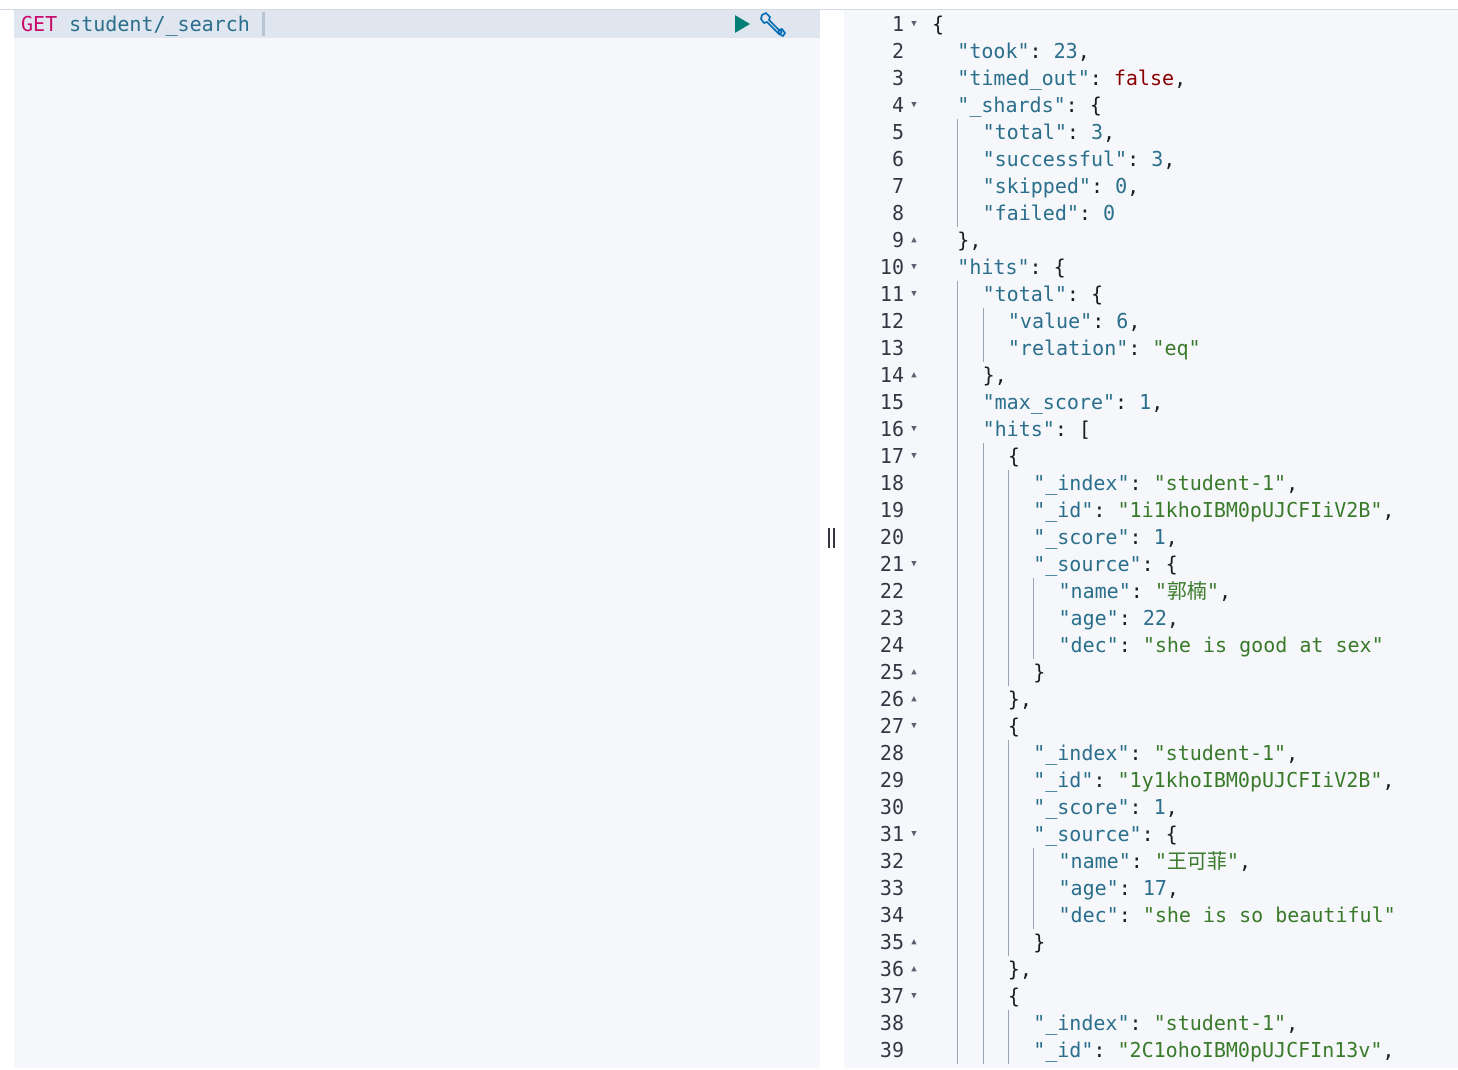  What do you see at coordinates (1122, 321) in the screenshot?
I see `json-number: 6` at bounding box center [1122, 321].